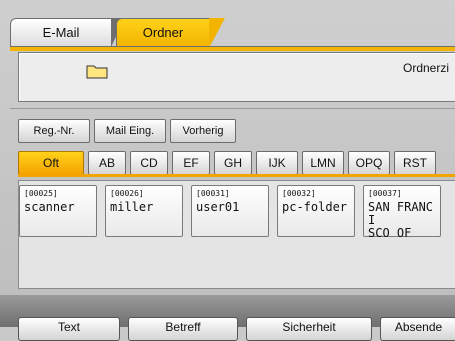 This screenshot has height=341, width=455. I want to click on security-button: Sicherheit, so click(309, 329).